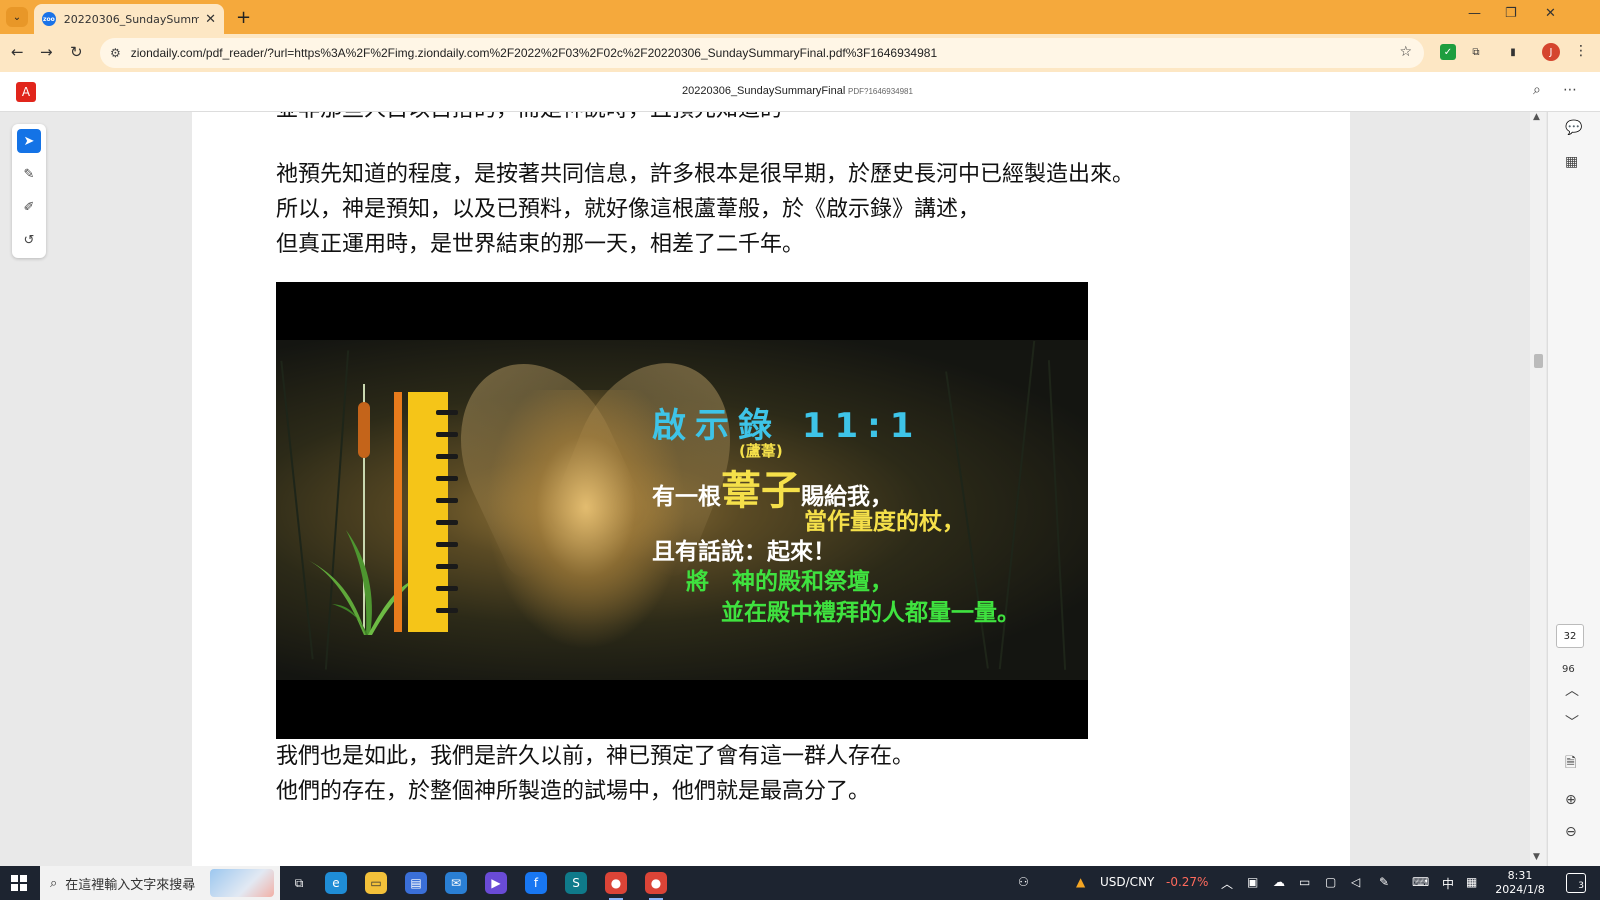 The width and height of the screenshot is (1600, 900). What do you see at coordinates (1573, 489) in the screenshot?
I see `right-rail: 💬 ▦ 32 96 ︿ ﹀ 🗎 ⊕ ⊖` at bounding box center [1573, 489].